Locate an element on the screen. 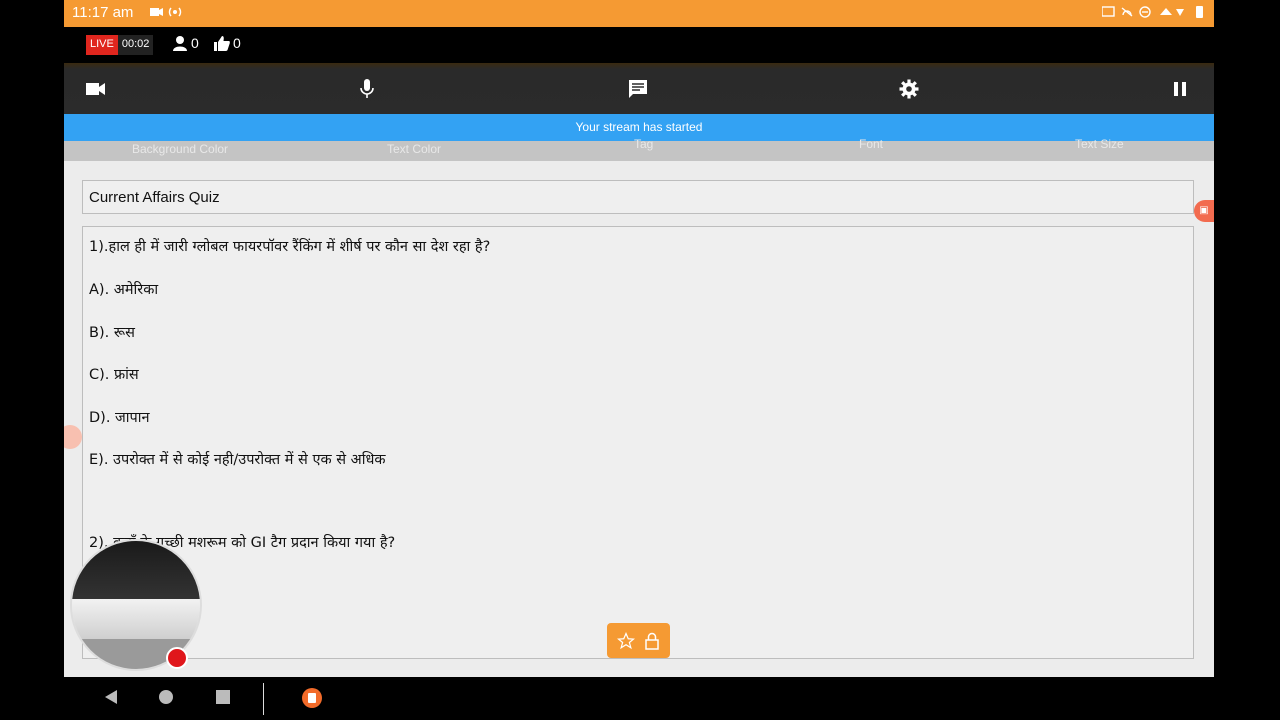 This screenshot has width=1280, height=720. chat-icon is located at coordinates (638, 89).